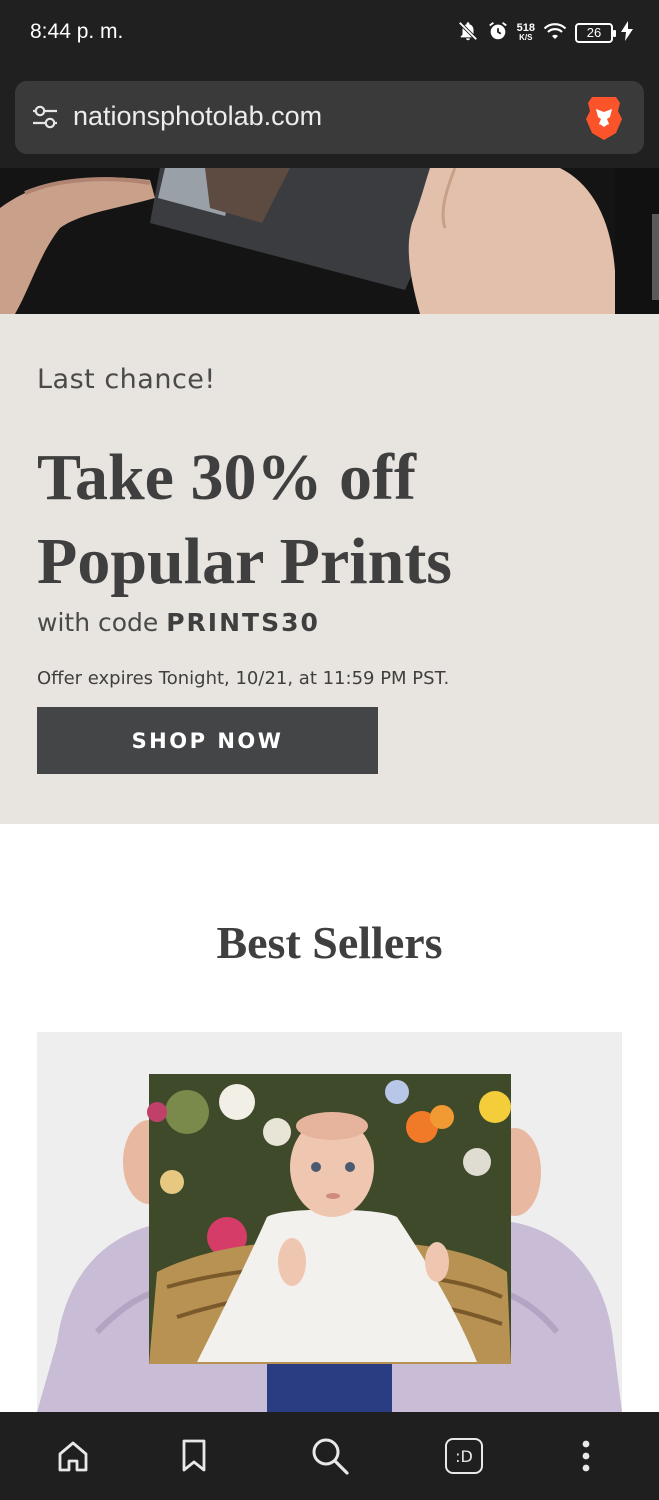 This screenshot has height=1500, width=659. I want to click on status-icons: 518 K/S 26, so click(545, 33).